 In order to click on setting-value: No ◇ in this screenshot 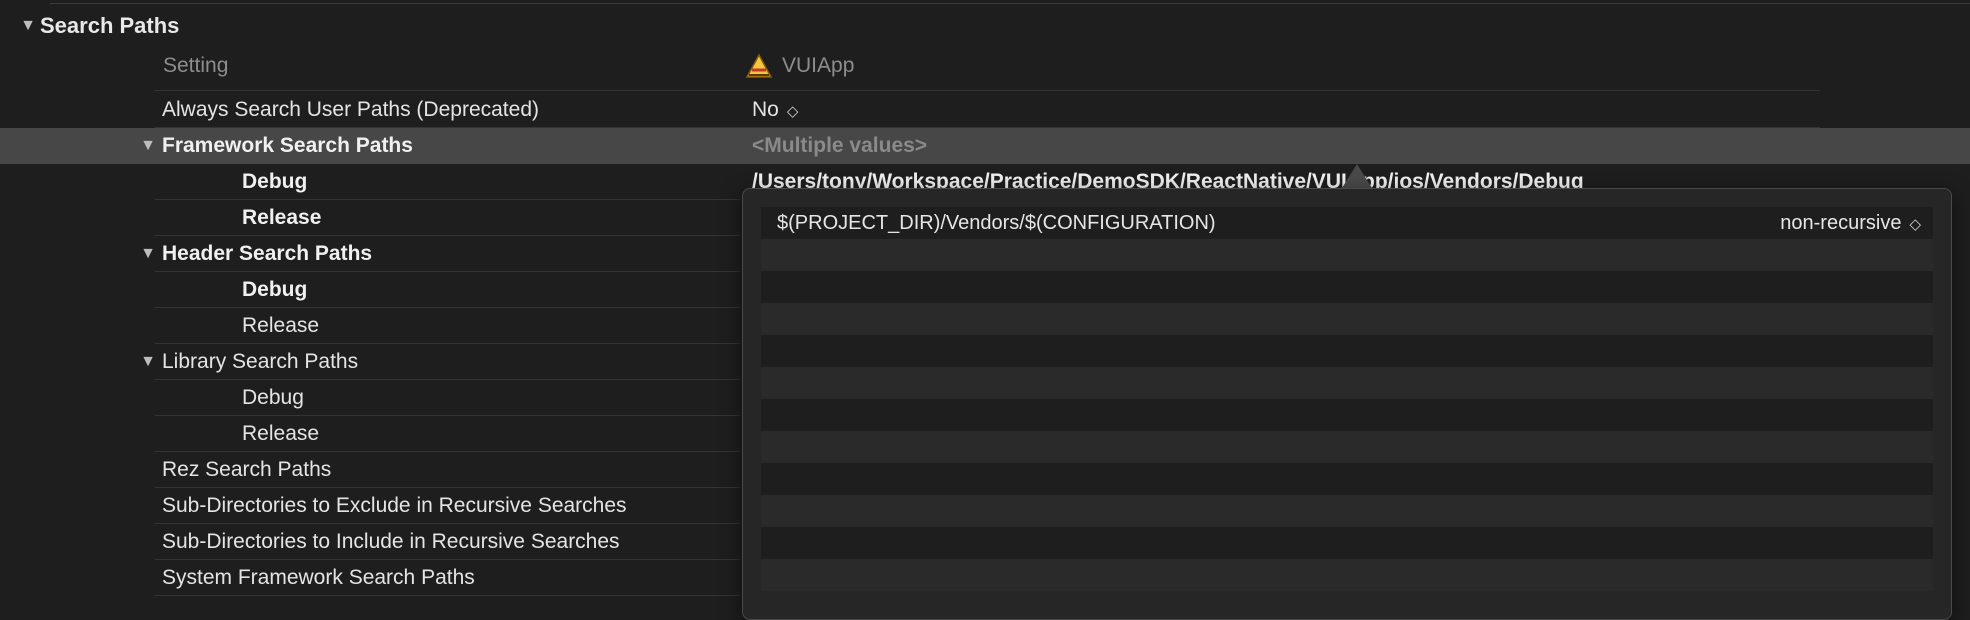, I will do `click(775, 110)`.